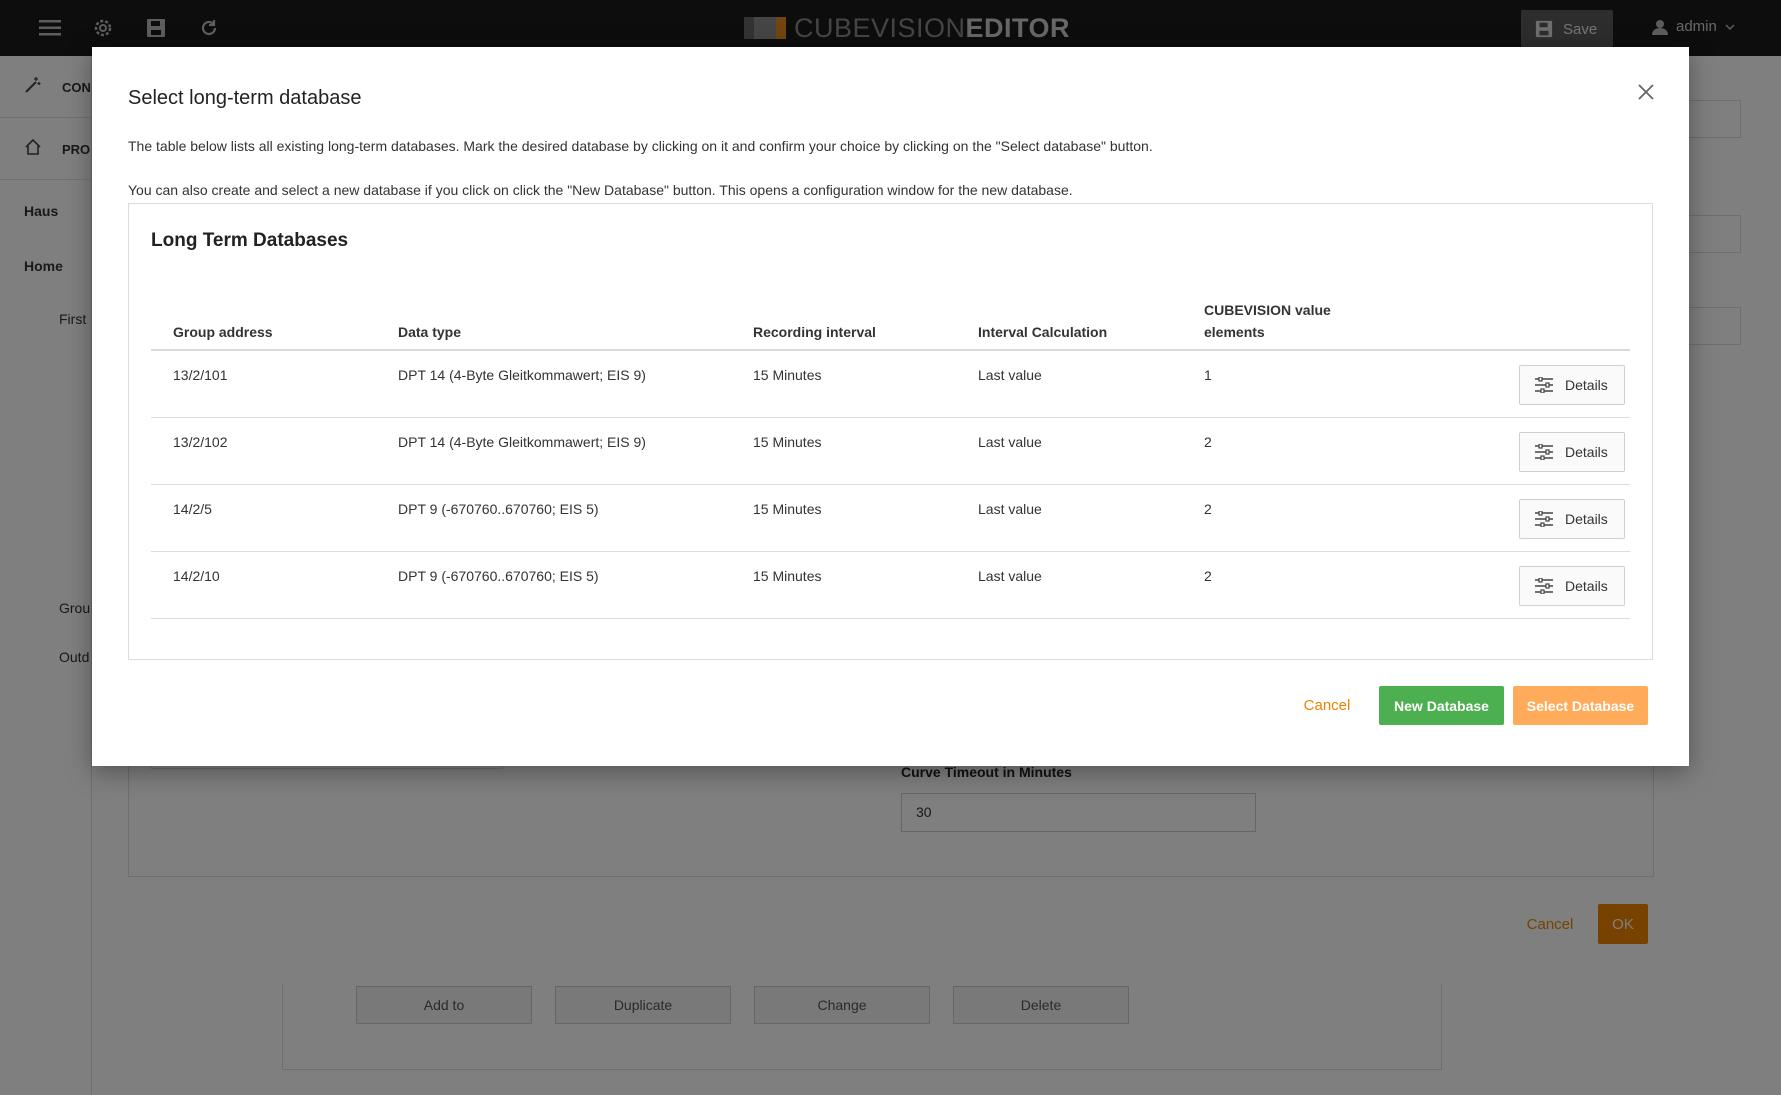 The image size is (1781, 1095). I want to click on card-title: Long Term Databases, so click(250, 240).